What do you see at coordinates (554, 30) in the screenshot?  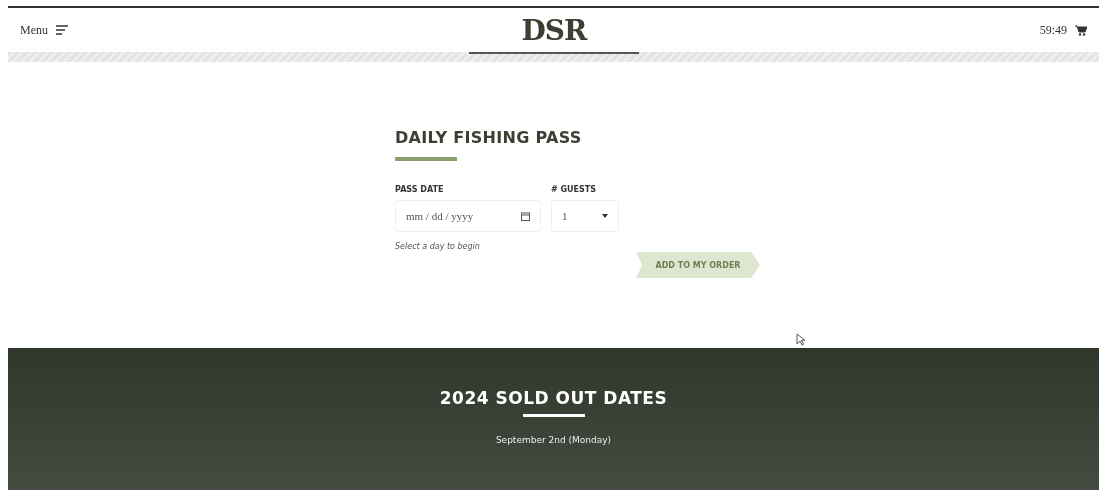 I see `logo: DSR` at bounding box center [554, 30].